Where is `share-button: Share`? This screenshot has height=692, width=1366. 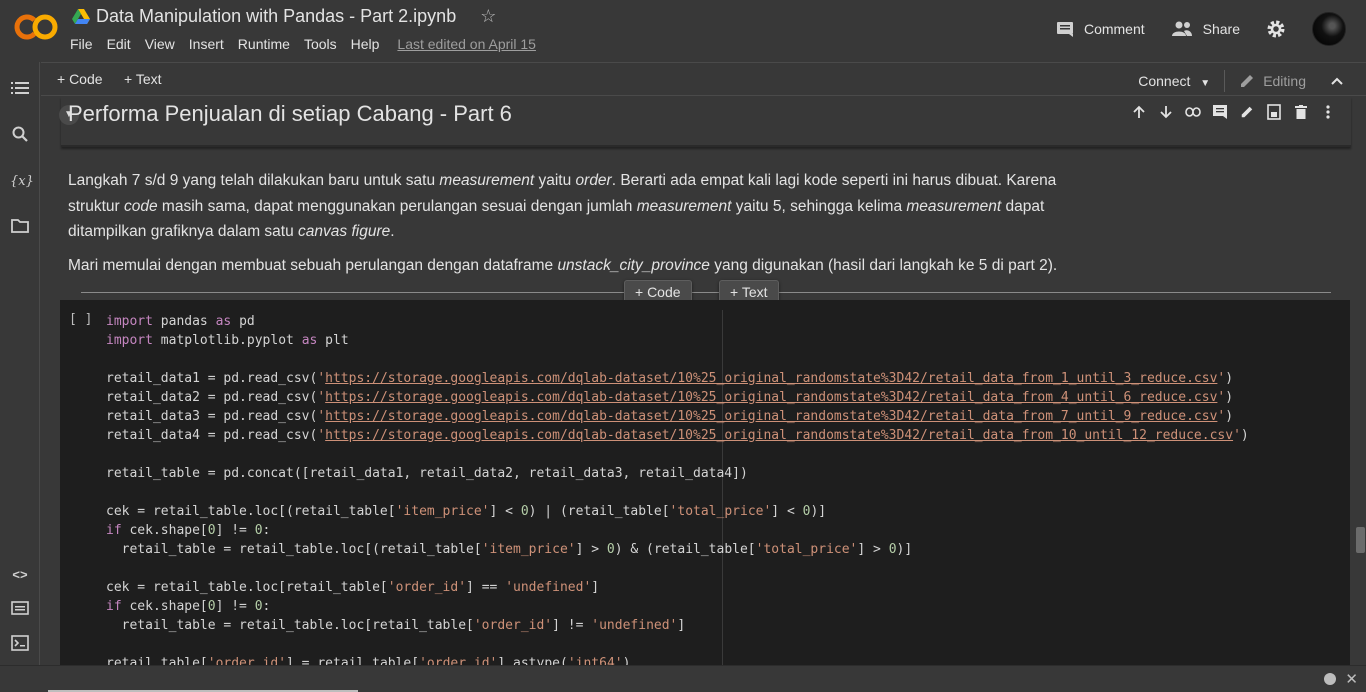 share-button: Share is located at coordinates (1205, 29).